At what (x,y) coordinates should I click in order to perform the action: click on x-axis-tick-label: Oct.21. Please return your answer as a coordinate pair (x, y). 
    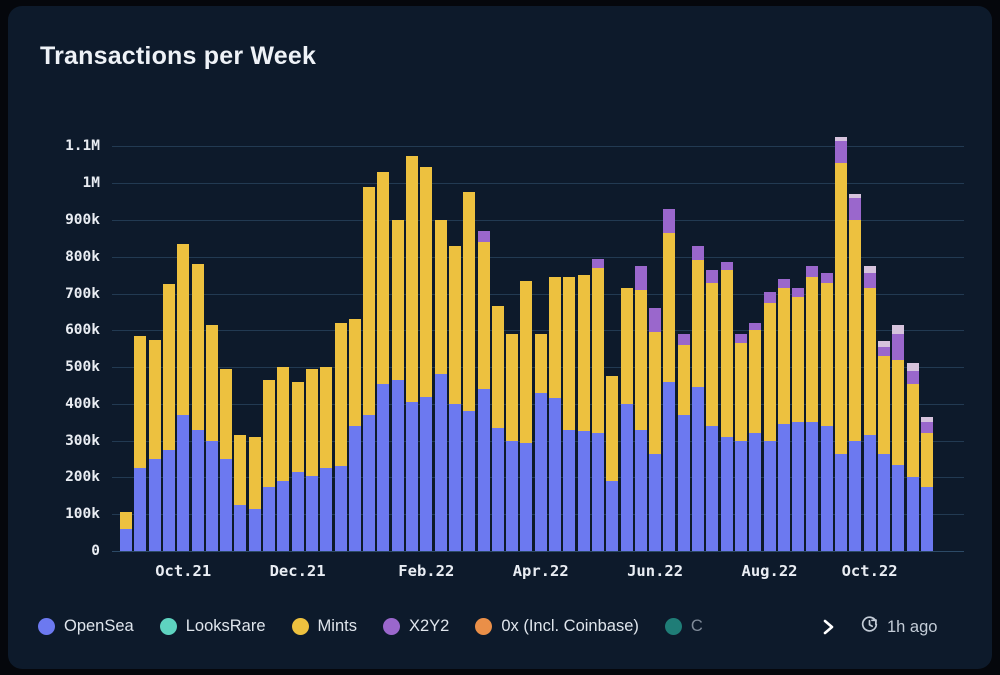
    Looking at the image, I should click on (183, 571).